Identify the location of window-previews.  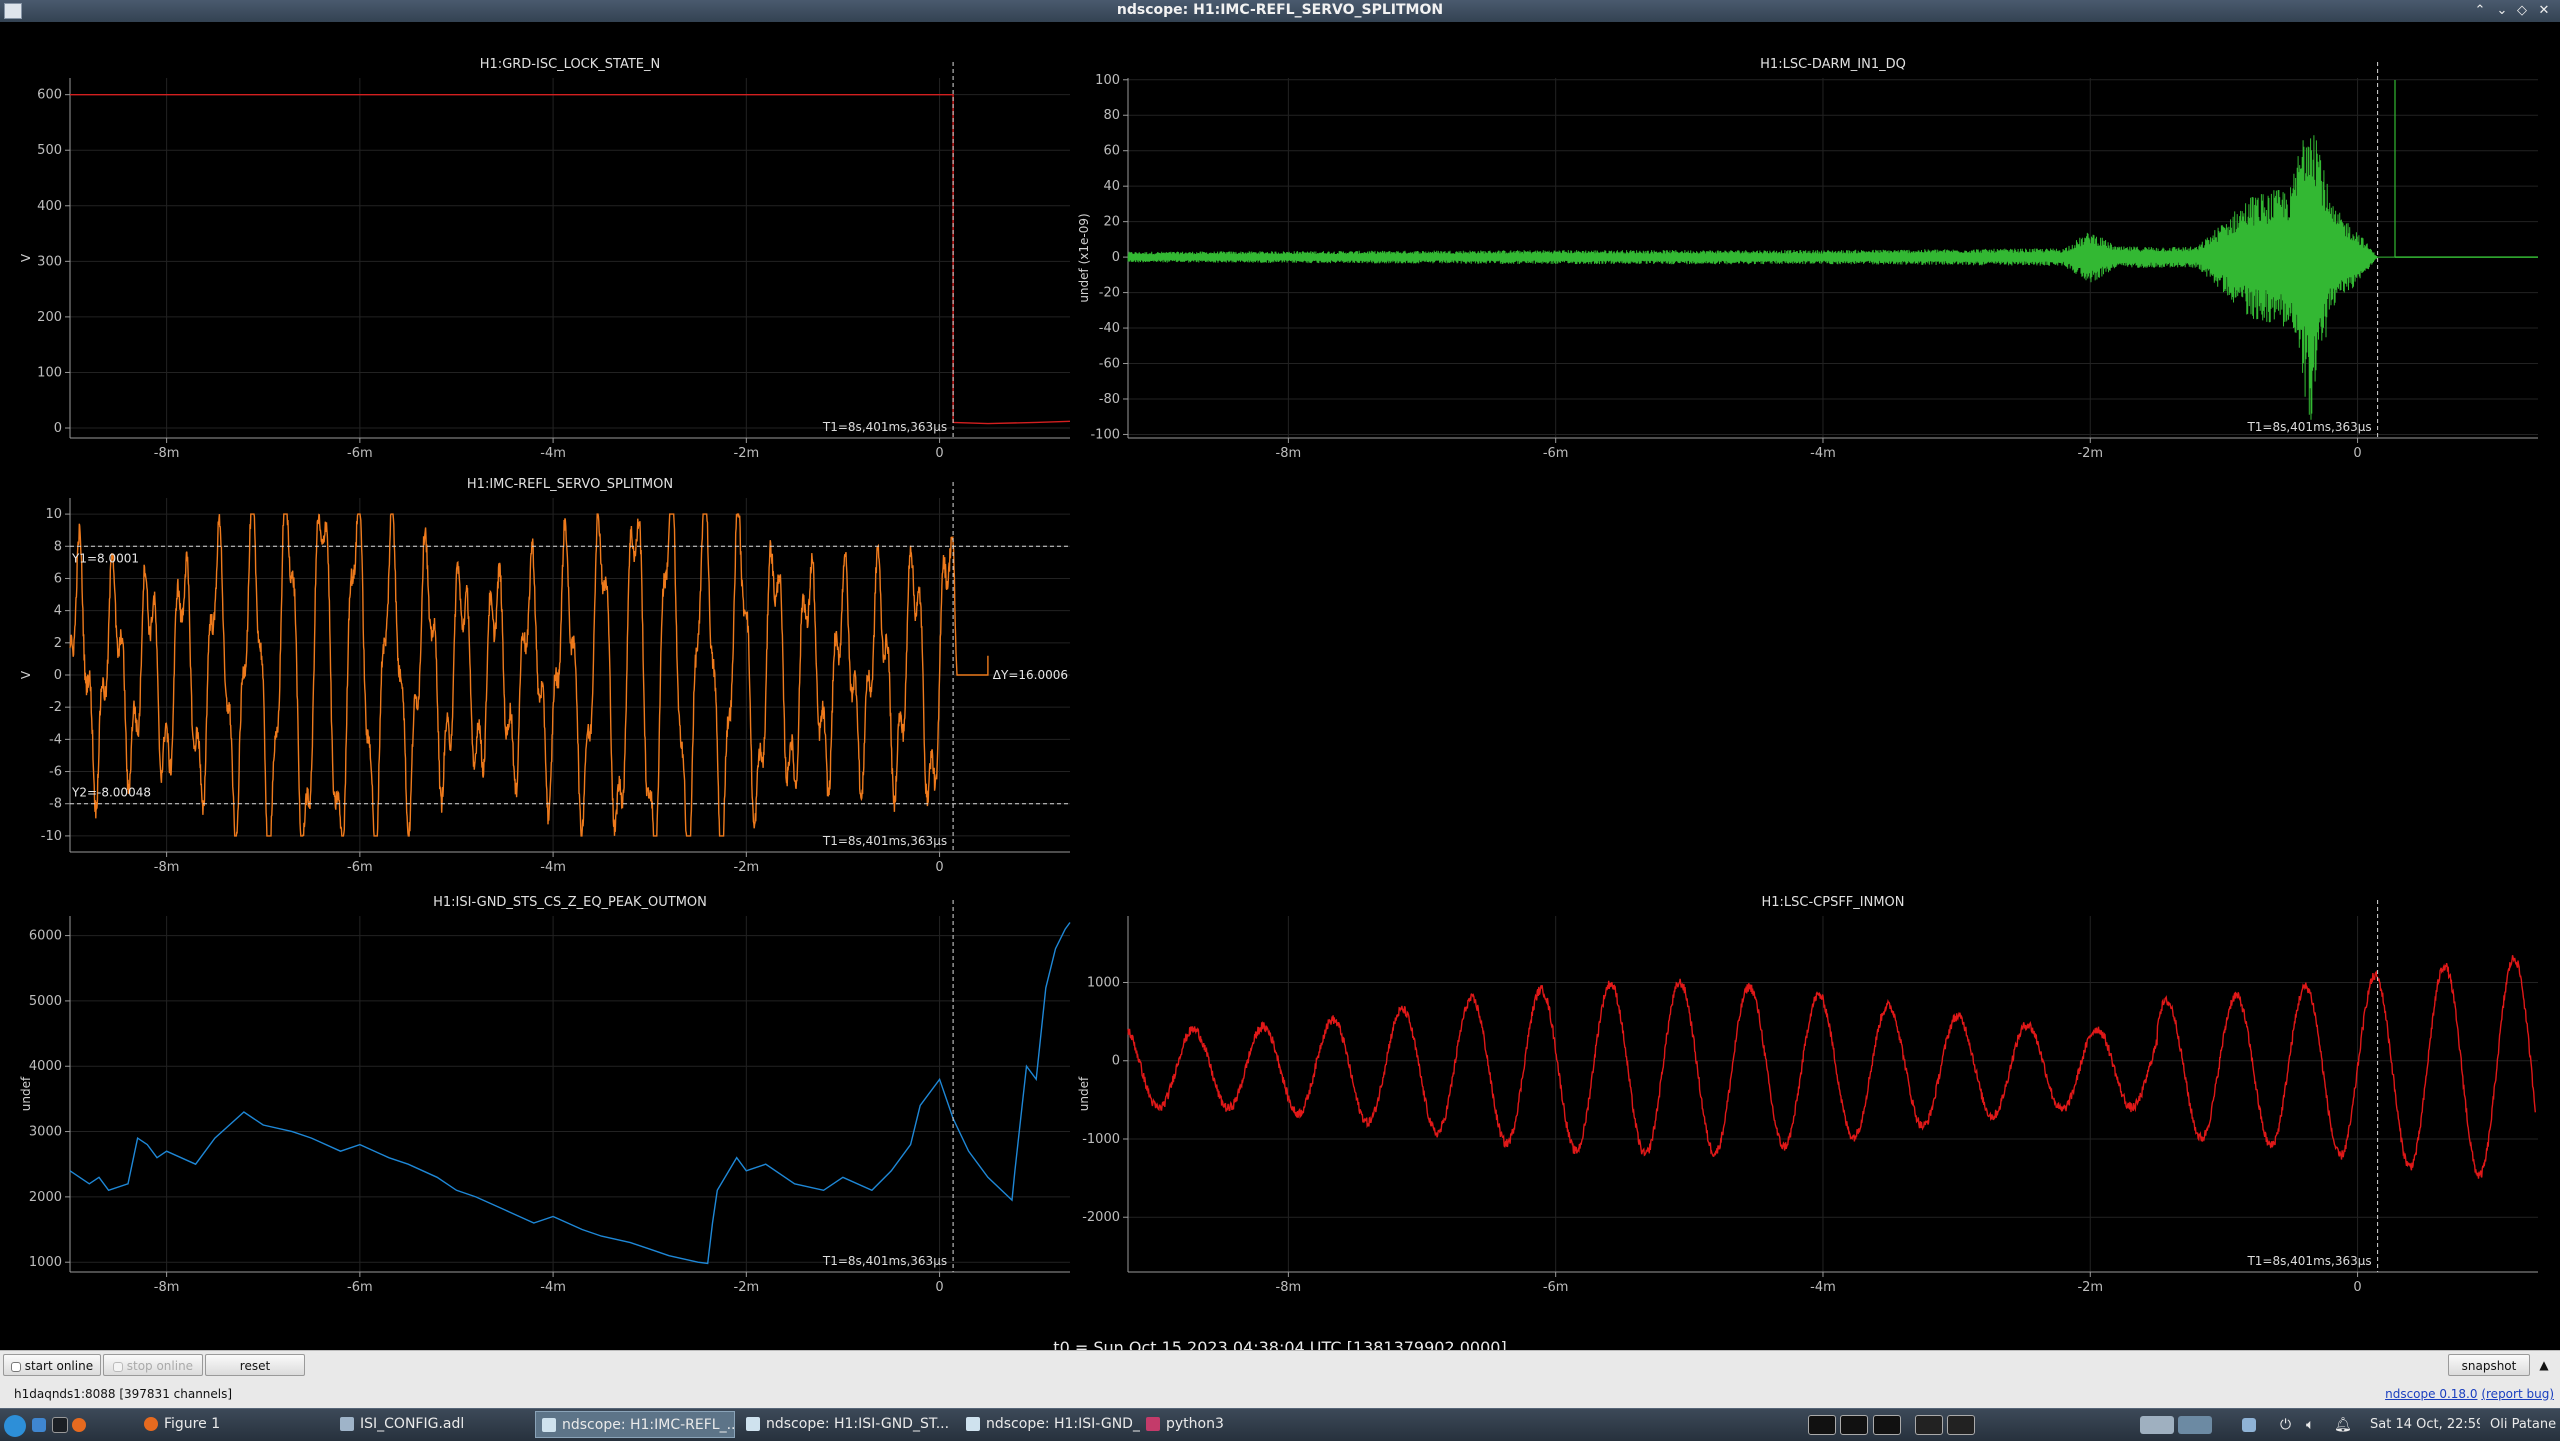
(1858, 1425).